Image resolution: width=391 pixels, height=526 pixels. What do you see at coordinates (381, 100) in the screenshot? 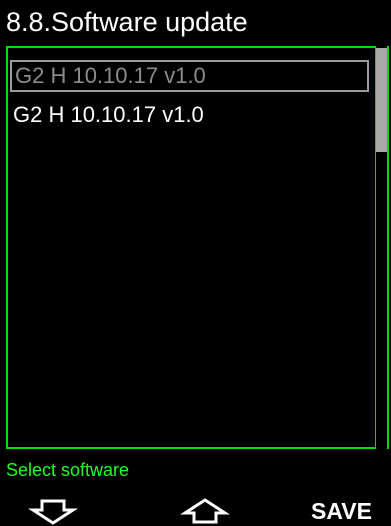
I see `scrollbar-thumb` at bounding box center [381, 100].